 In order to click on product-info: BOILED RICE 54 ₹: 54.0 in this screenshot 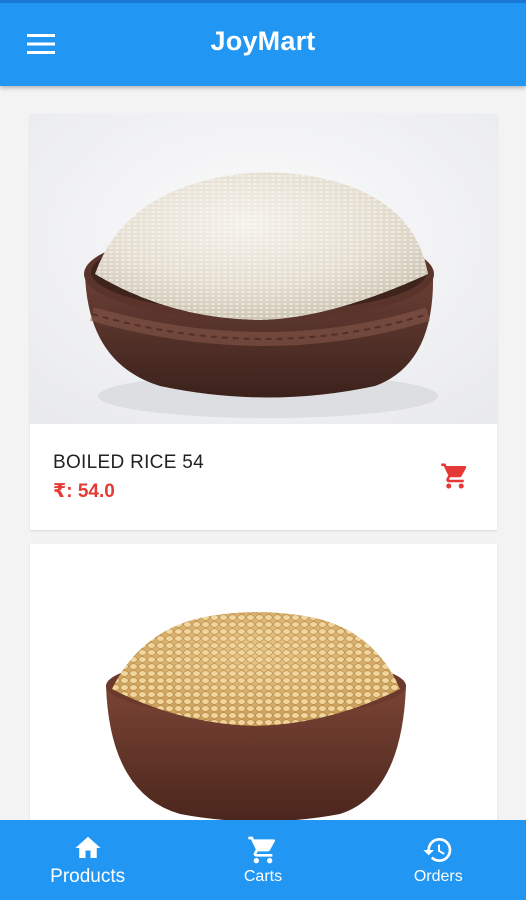, I will do `click(263, 477)`.